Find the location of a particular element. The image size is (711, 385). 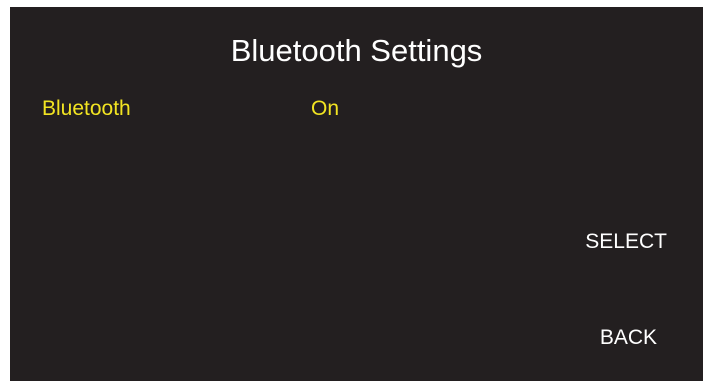

page-title: Bluetooth Settings is located at coordinates (356, 50).